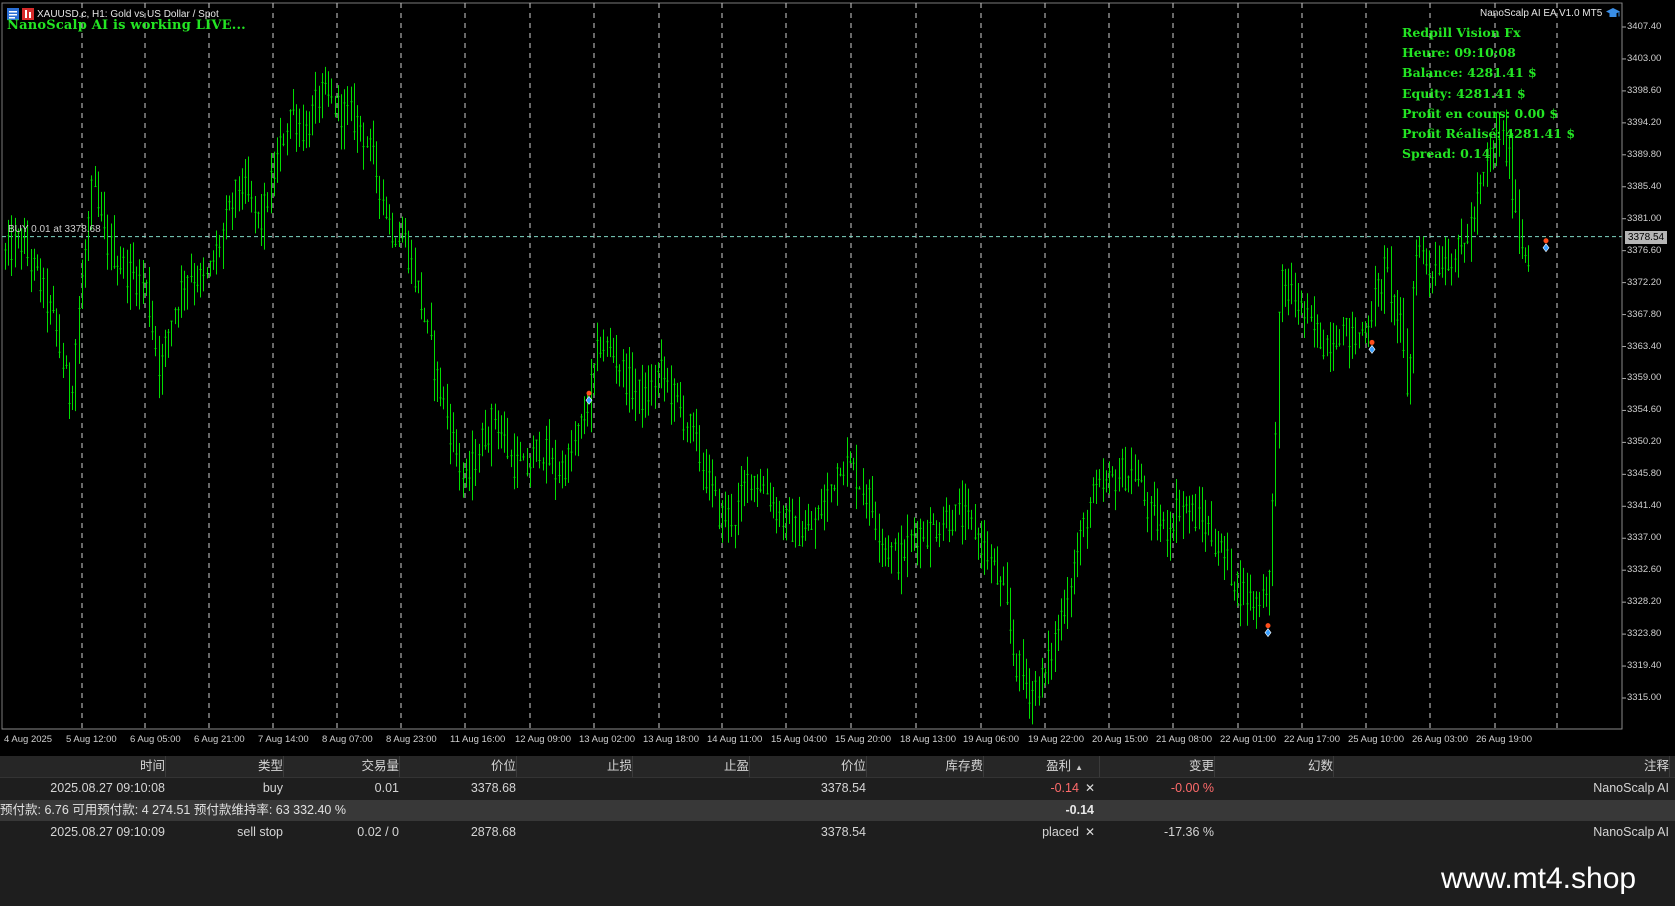  Describe the element at coordinates (1056, 739) in the screenshot. I see `time-tick-label: 19 Aug 22:00` at that location.